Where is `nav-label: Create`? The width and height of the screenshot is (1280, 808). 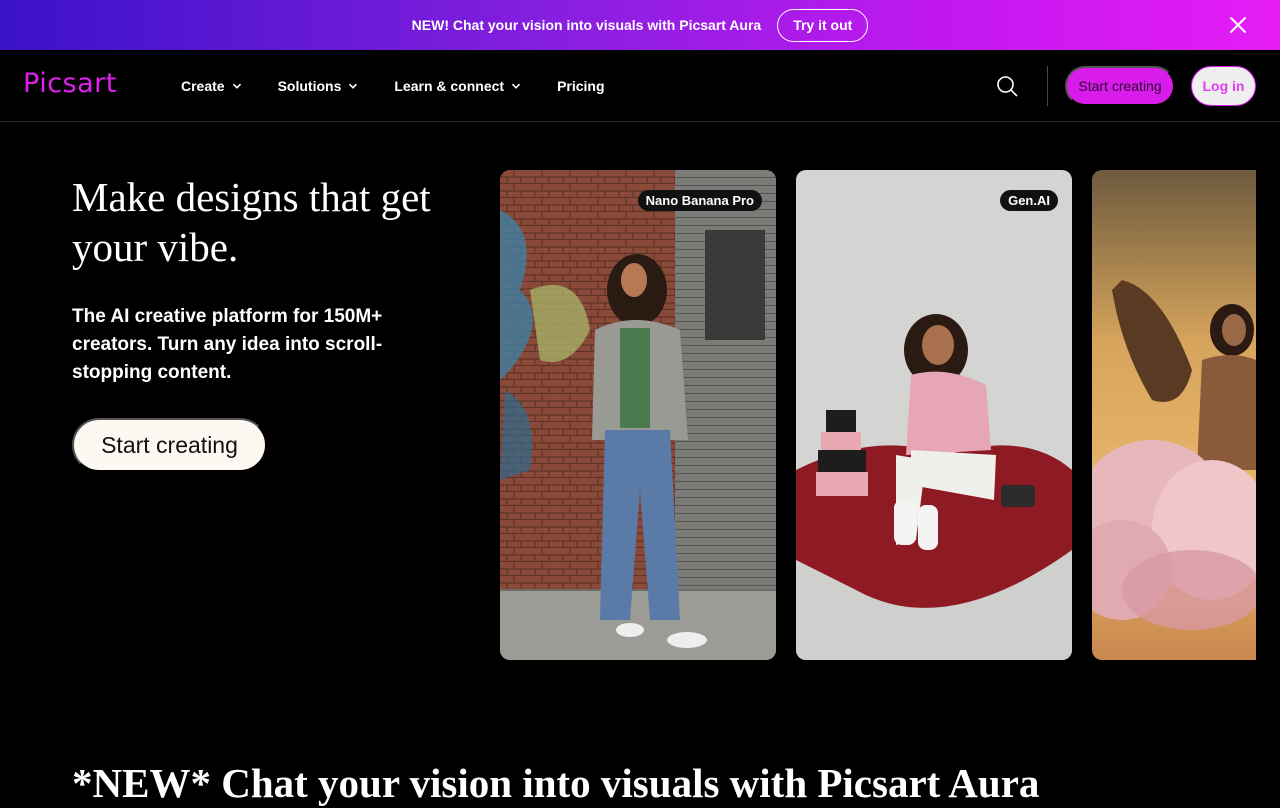
nav-label: Create is located at coordinates (203, 86).